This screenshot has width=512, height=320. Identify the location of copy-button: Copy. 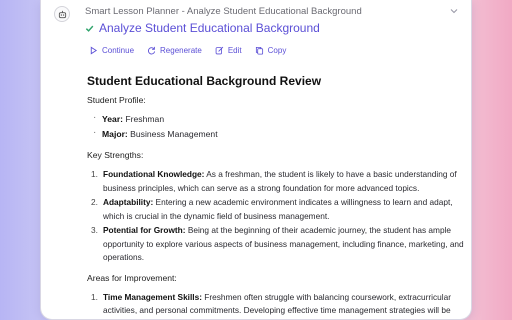
(271, 50).